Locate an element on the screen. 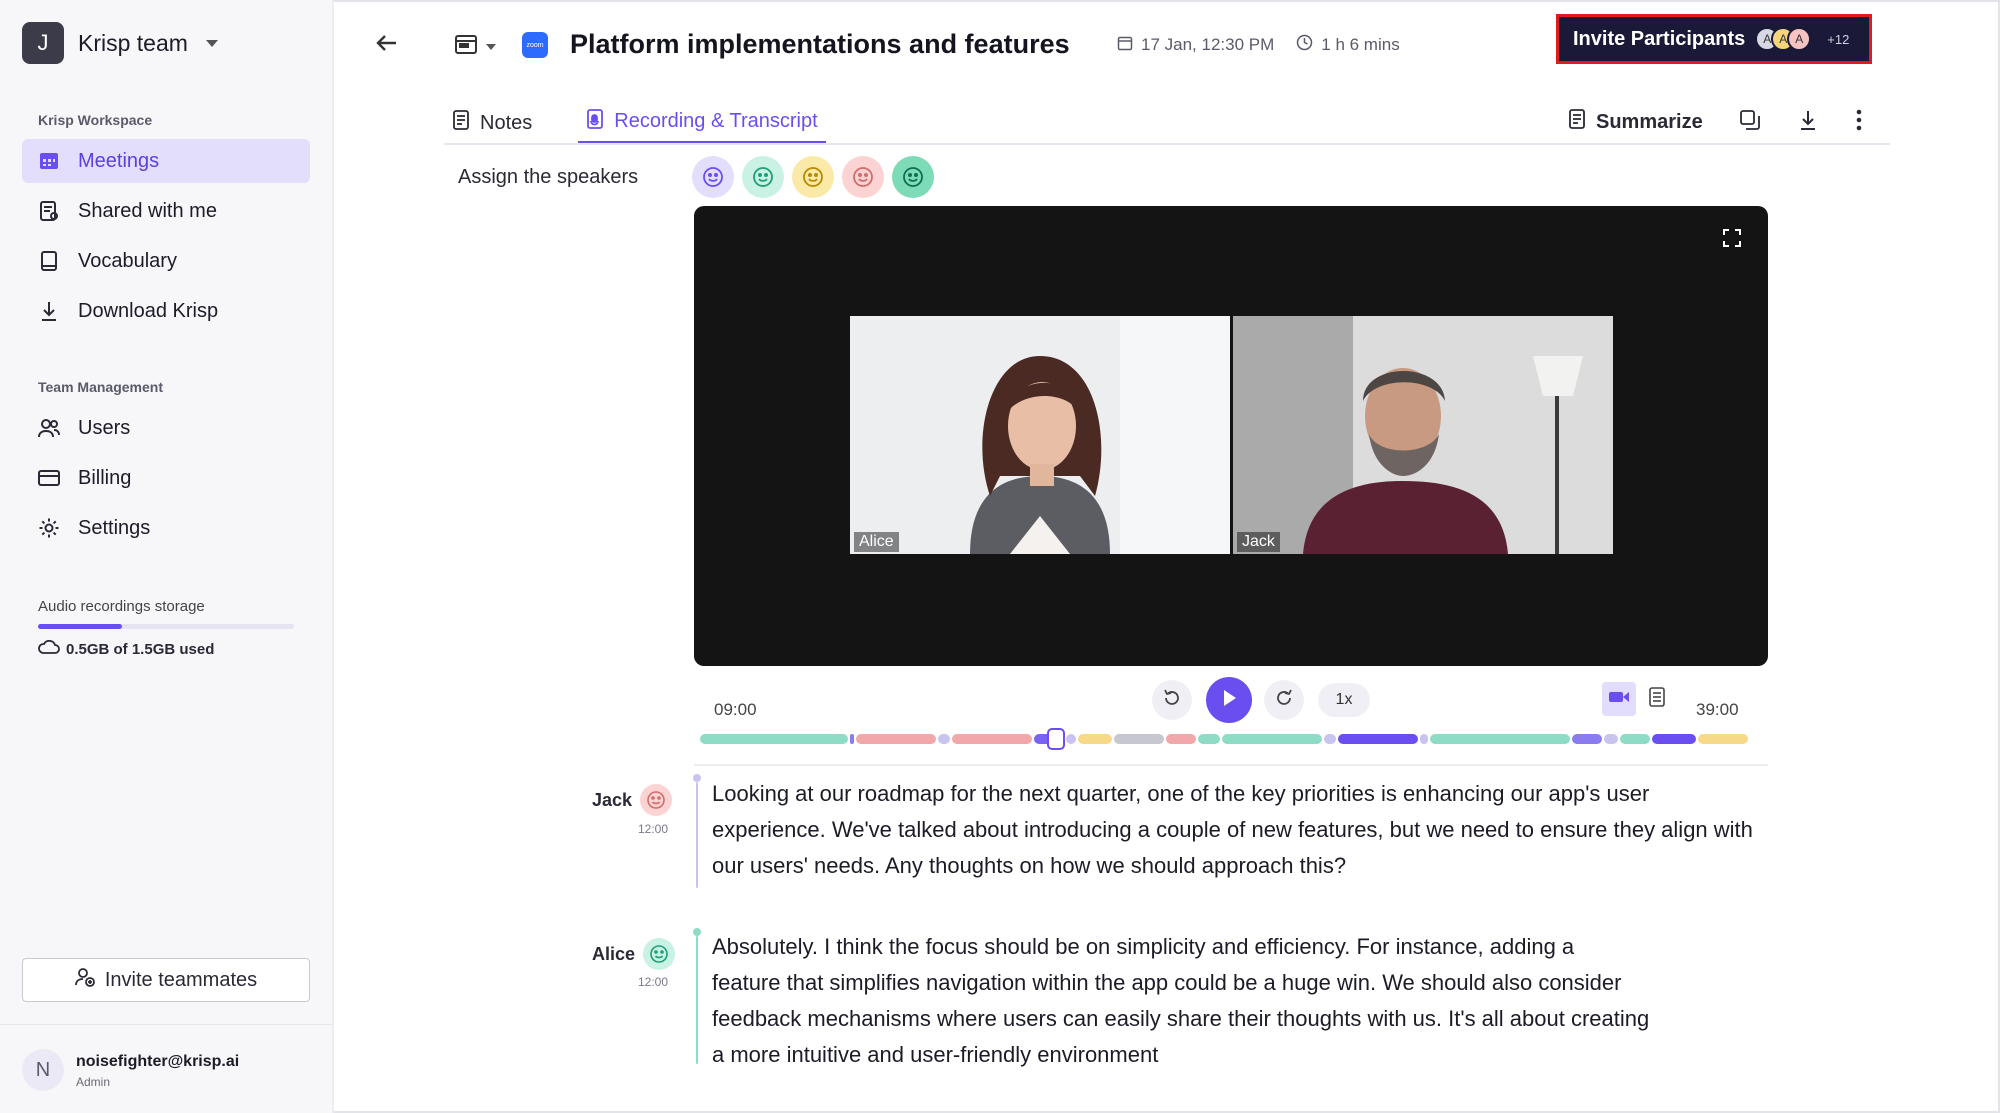  invite-teammates-label: Invite teammates is located at coordinates (181, 979).